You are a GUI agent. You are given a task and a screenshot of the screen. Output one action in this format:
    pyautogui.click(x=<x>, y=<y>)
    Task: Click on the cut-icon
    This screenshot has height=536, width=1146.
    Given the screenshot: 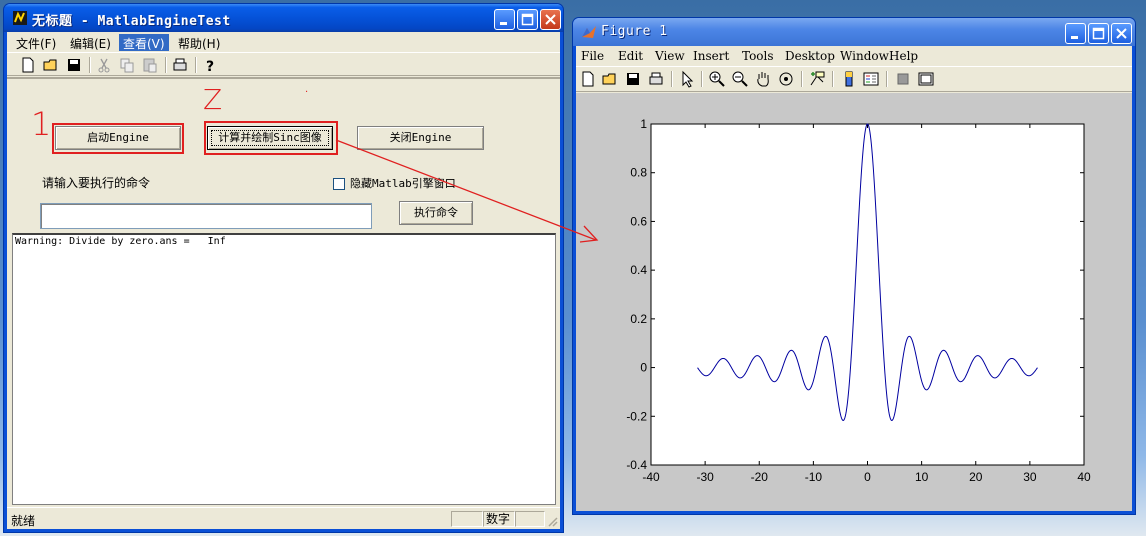 What is the action you would take?
    pyautogui.click(x=104, y=65)
    